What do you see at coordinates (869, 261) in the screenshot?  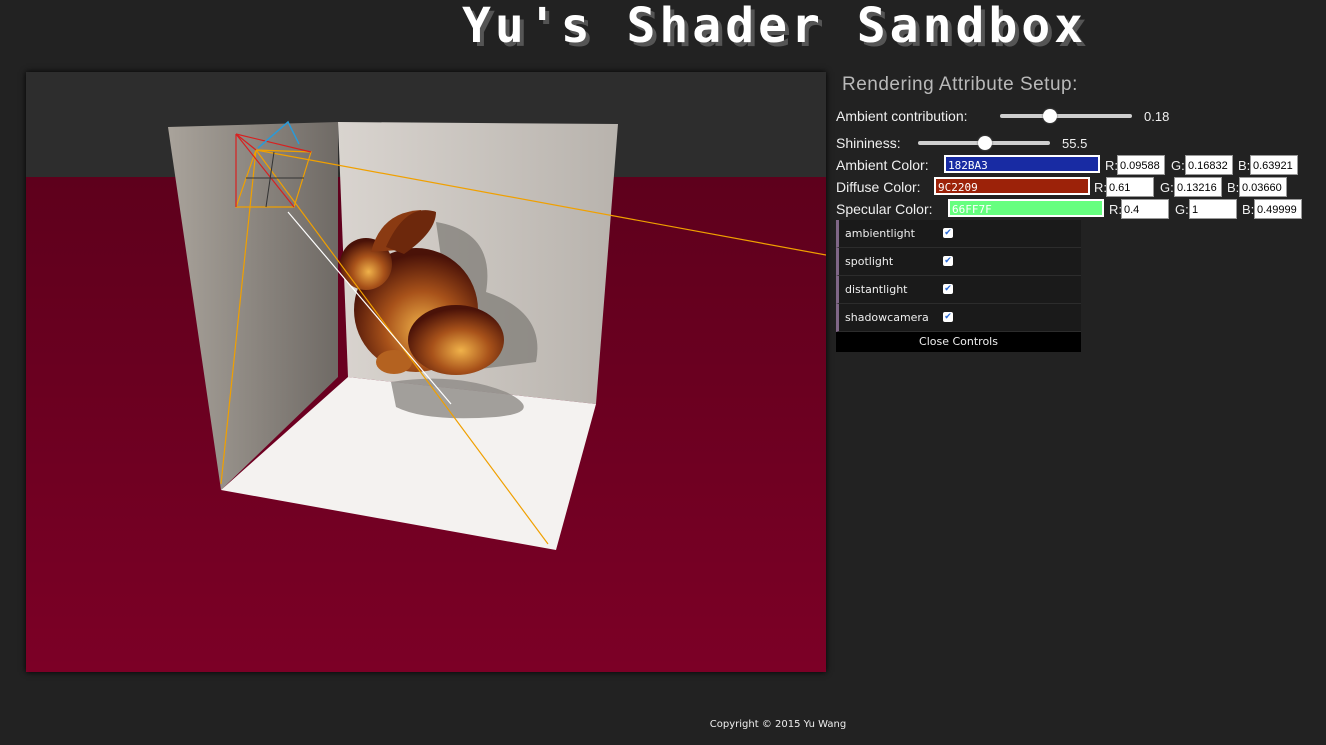 I see `gui-row-label: spotlight` at bounding box center [869, 261].